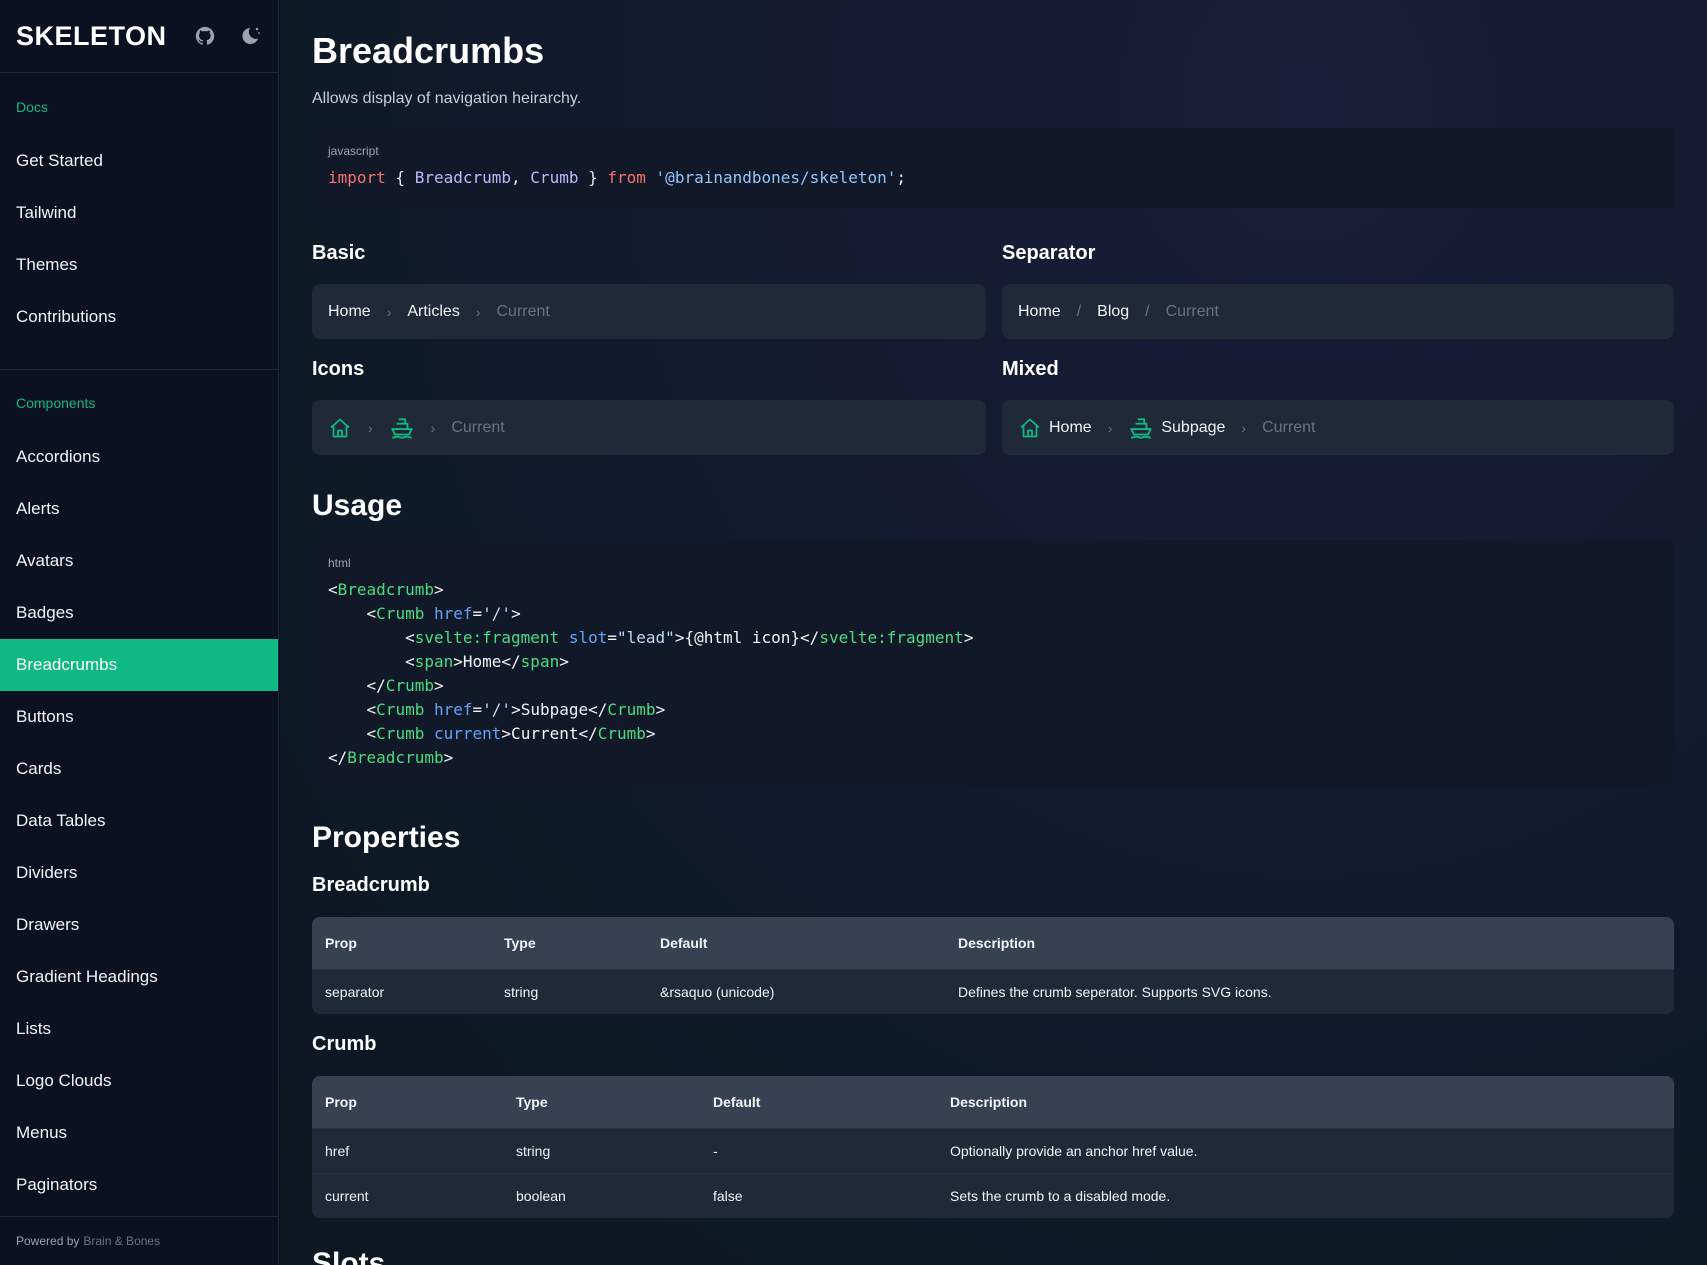 The width and height of the screenshot is (1707, 1265). Describe the element at coordinates (901, 177) in the screenshot. I see `code-token: ;` at that location.